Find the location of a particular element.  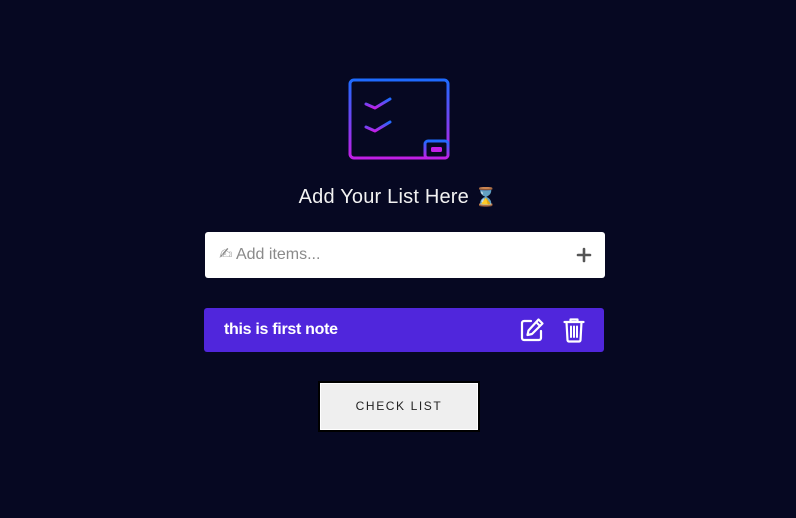

note-item: this is first note is located at coordinates (404, 330).